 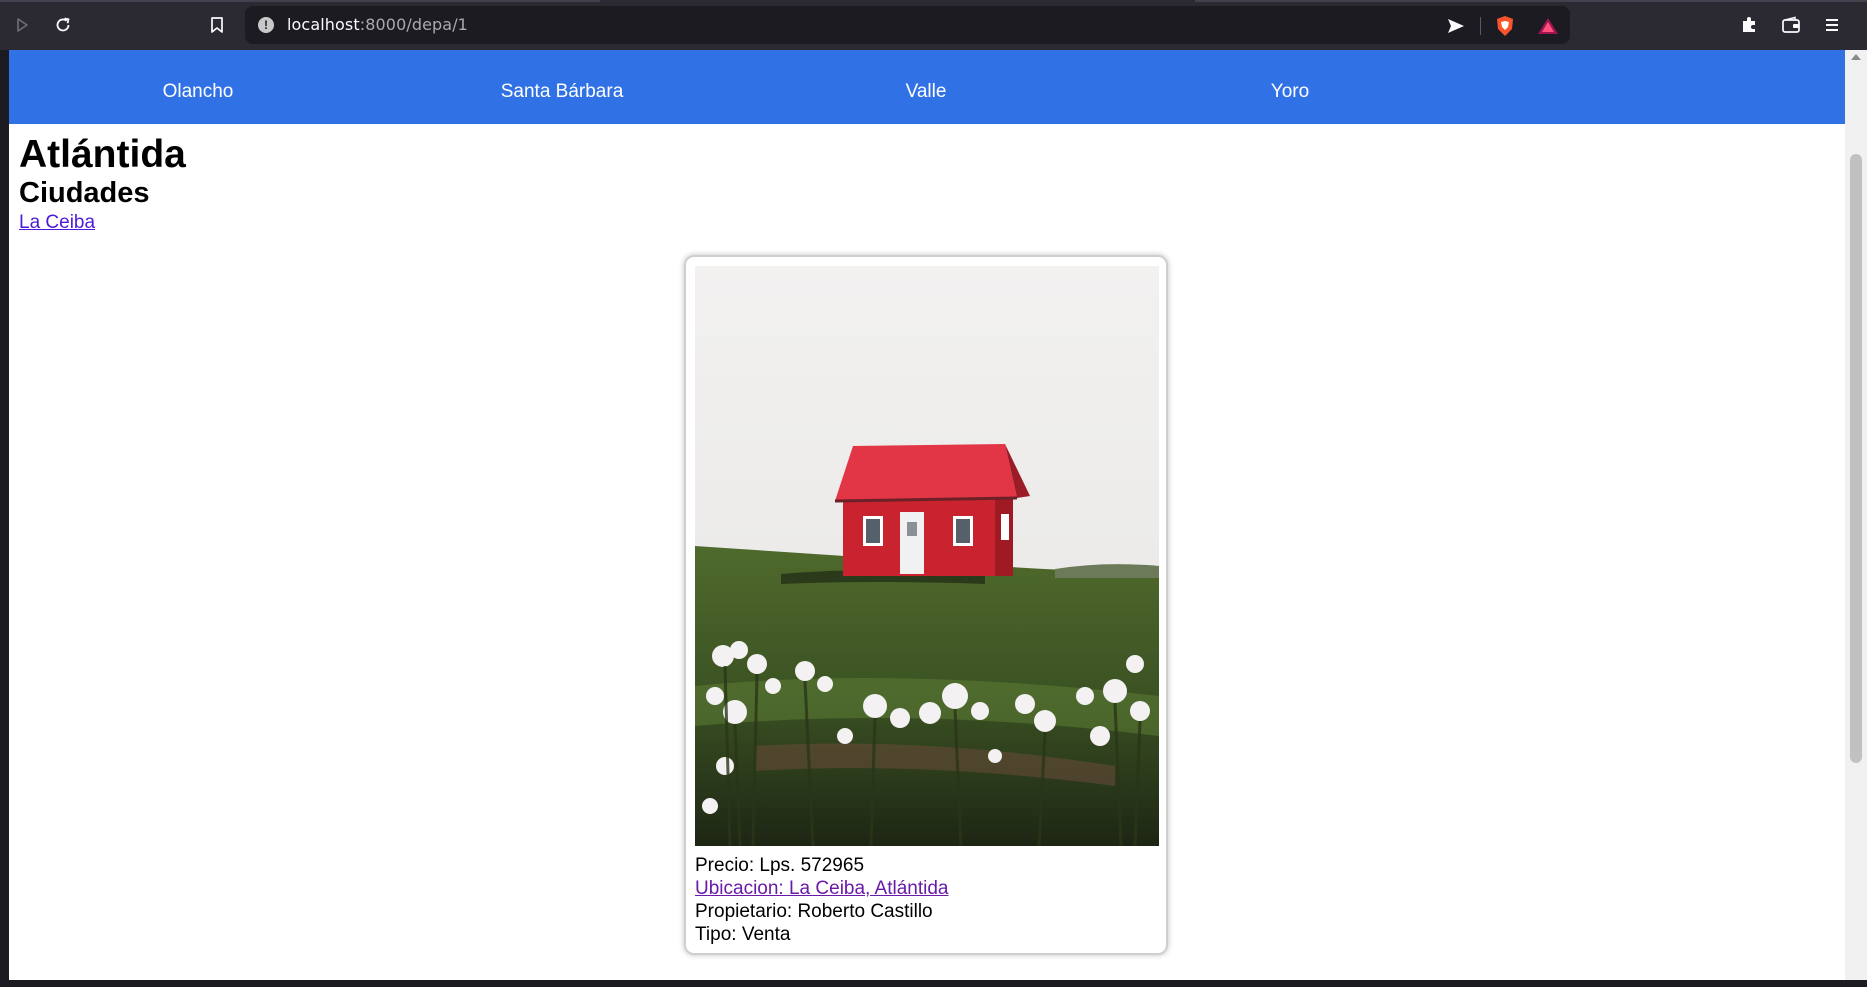 I want to click on listing-owner: Propietario: Roberto Castillo, so click(x=814, y=911).